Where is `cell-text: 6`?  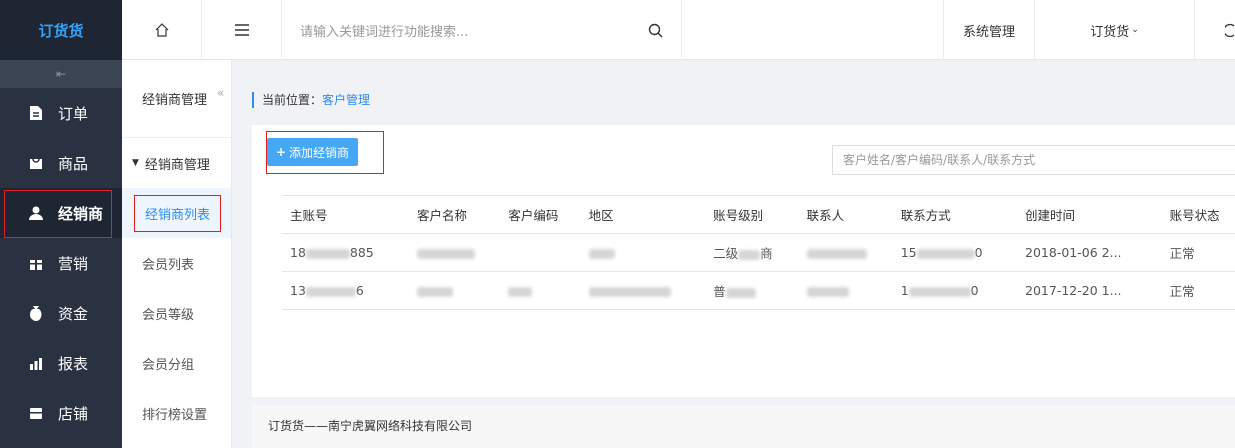 cell-text: 6 is located at coordinates (359, 290).